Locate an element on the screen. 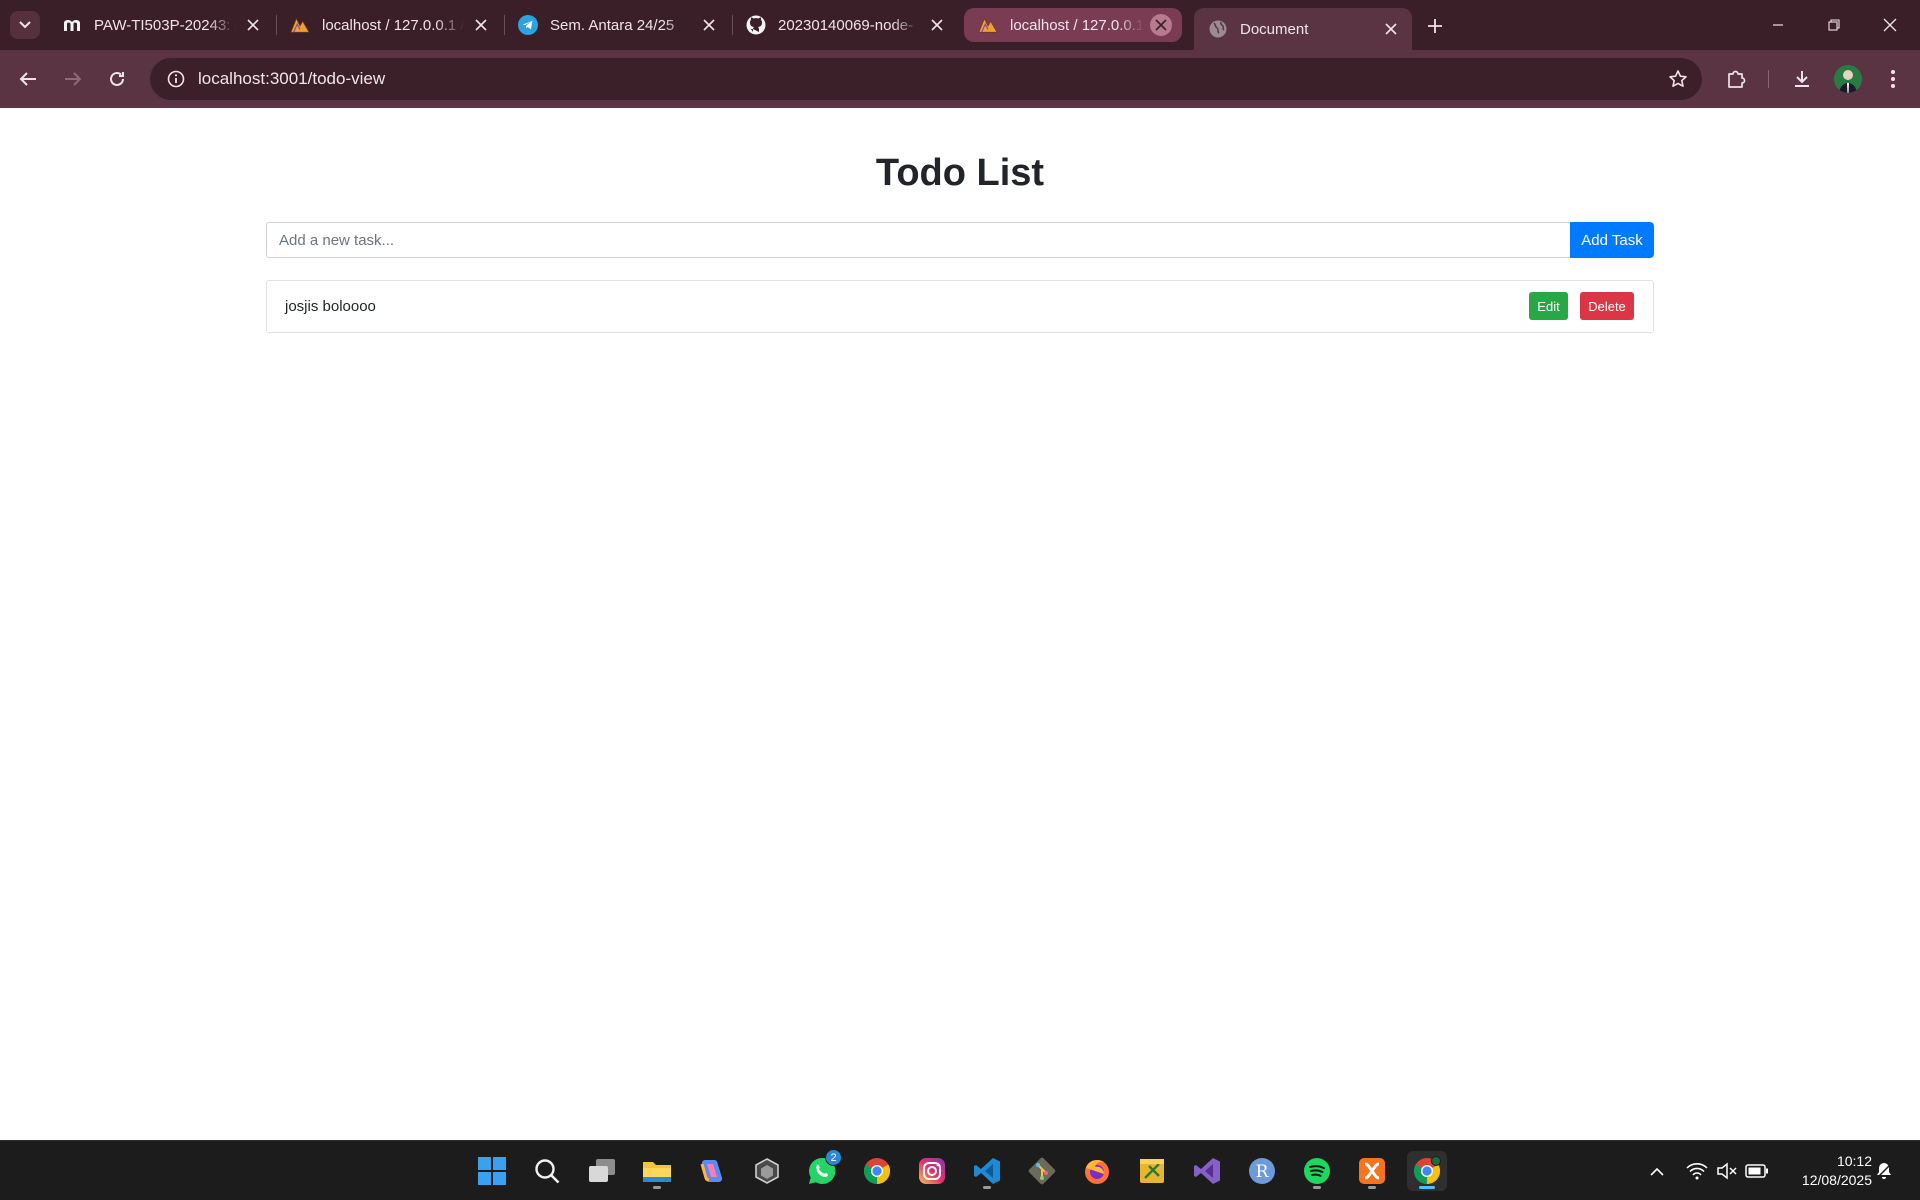 This screenshot has width=1920, height=1200. copilot-icon is located at coordinates (712, 1171).